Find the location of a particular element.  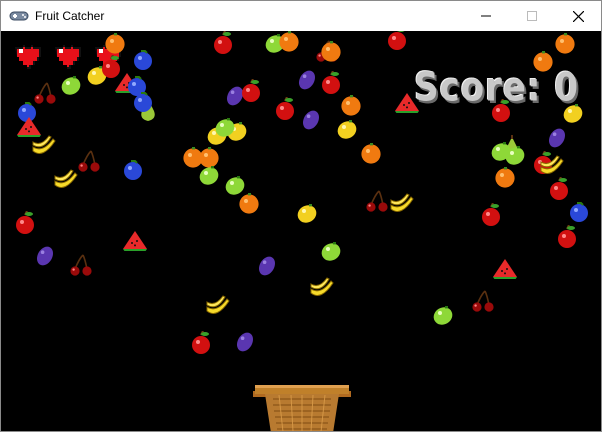

close-icon is located at coordinates (578, 16).